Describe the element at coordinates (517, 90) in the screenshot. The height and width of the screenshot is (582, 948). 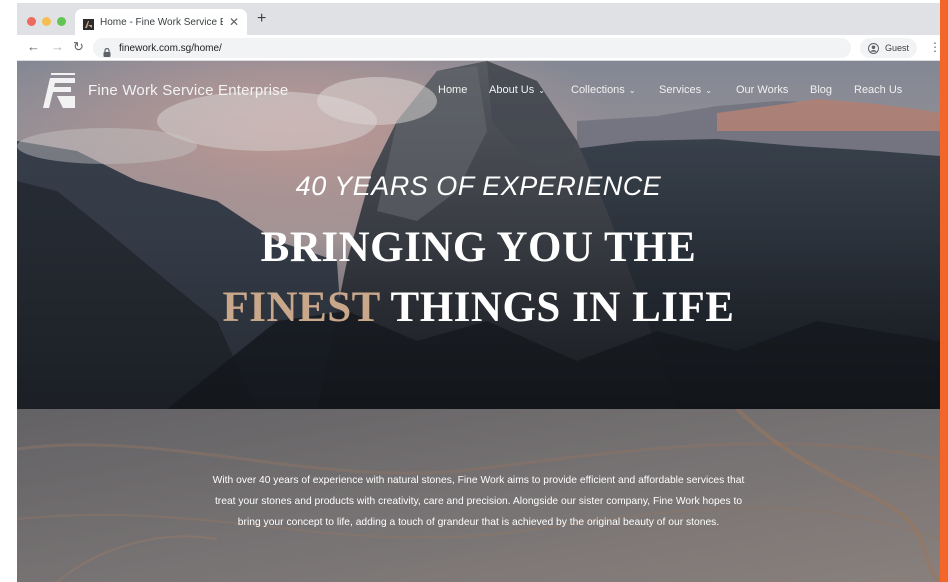
I see `nav-about-us: About Us ⌄` at that location.